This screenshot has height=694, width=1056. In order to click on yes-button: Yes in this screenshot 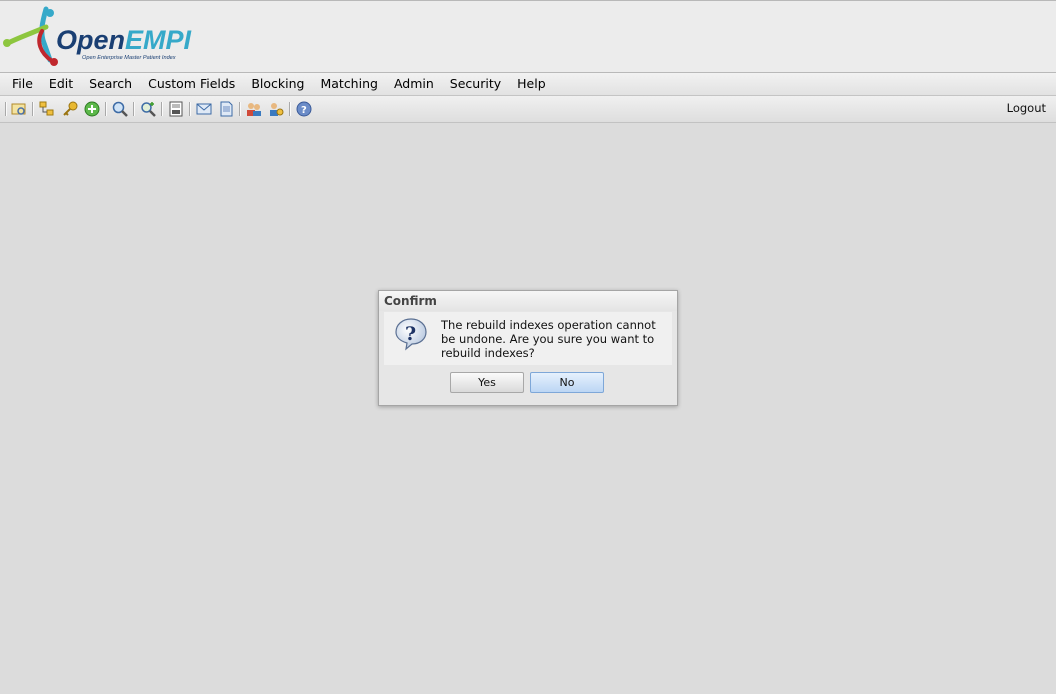, I will do `click(487, 382)`.